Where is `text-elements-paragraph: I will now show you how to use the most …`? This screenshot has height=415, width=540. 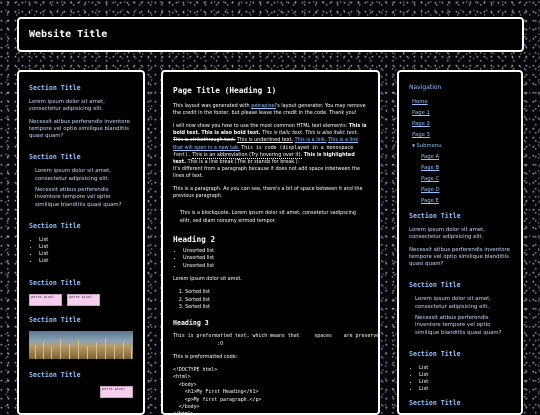 text-elements-paragraph: I will now show you how to use the most … is located at coordinates (270, 151).